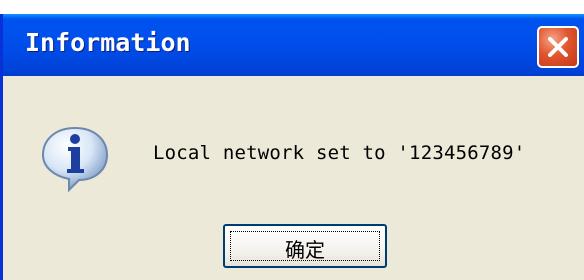 Image resolution: width=584 pixels, height=280 pixels. Describe the element at coordinates (75, 159) in the screenshot. I see `information-icon` at that location.